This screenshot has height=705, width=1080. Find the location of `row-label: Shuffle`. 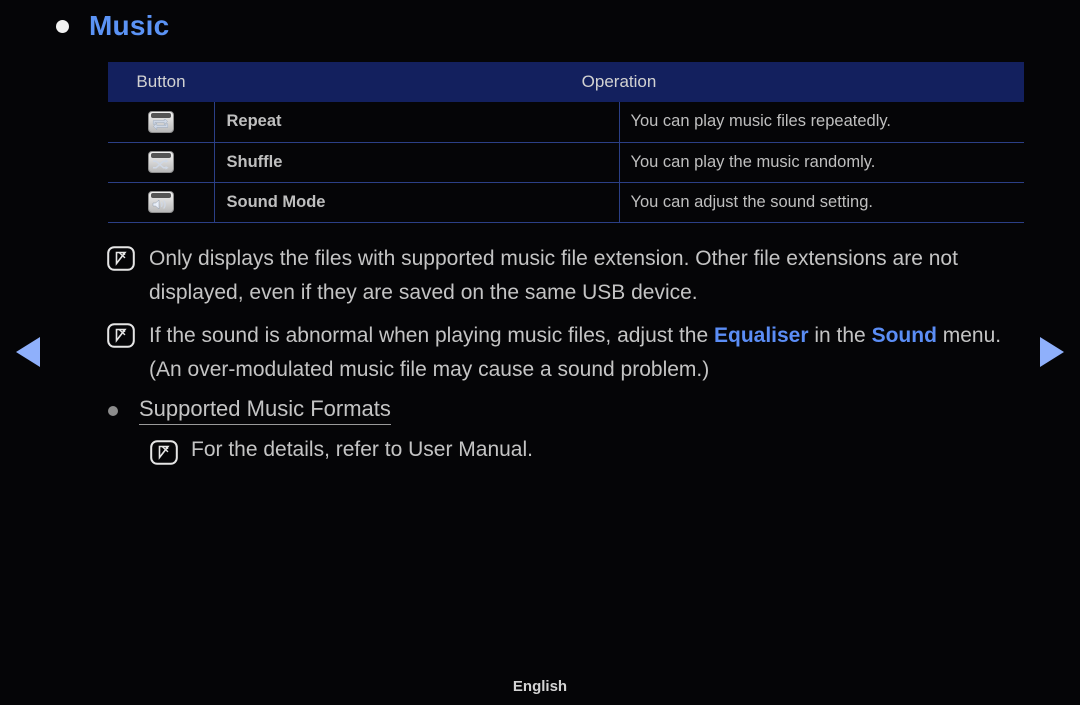

row-label: Shuffle is located at coordinates (417, 162).